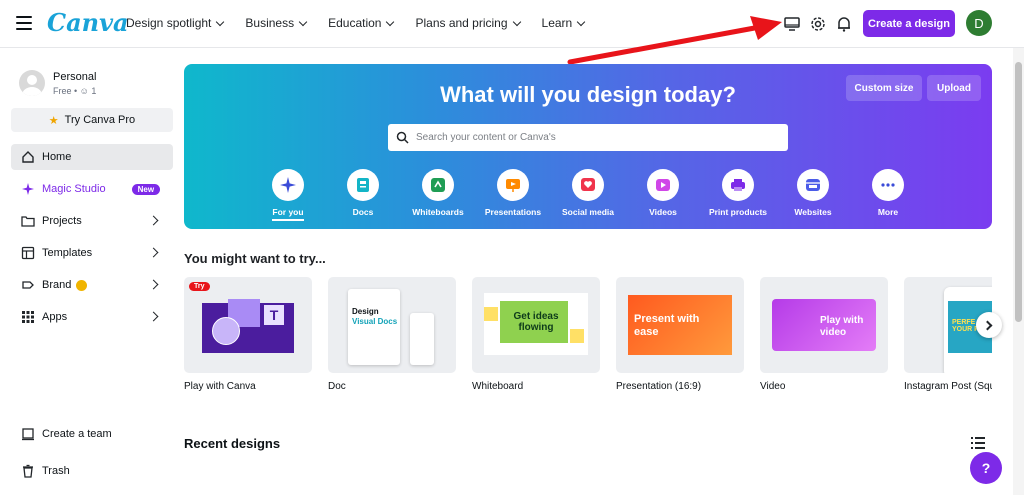 The width and height of the screenshot is (1024, 495). What do you see at coordinates (92, 317) in the screenshot?
I see `sidebar-item-apps: Apps` at bounding box center [92, 317].